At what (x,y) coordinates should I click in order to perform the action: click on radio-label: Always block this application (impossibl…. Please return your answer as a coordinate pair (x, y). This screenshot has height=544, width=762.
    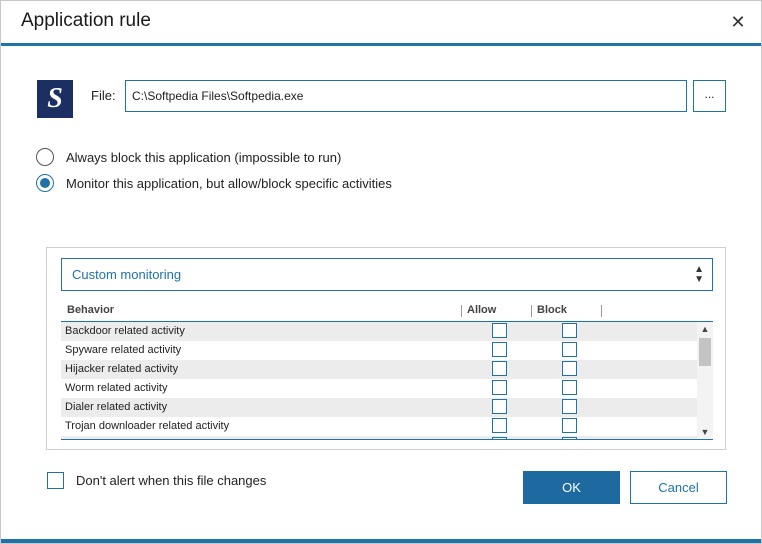
    Looking at the image, I should click on (204, 157).